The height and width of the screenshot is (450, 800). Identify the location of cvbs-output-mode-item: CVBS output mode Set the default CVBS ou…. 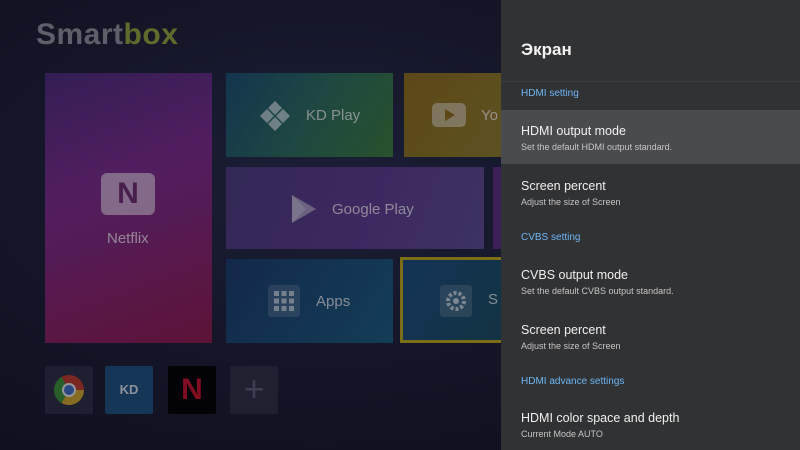
(650, 281).